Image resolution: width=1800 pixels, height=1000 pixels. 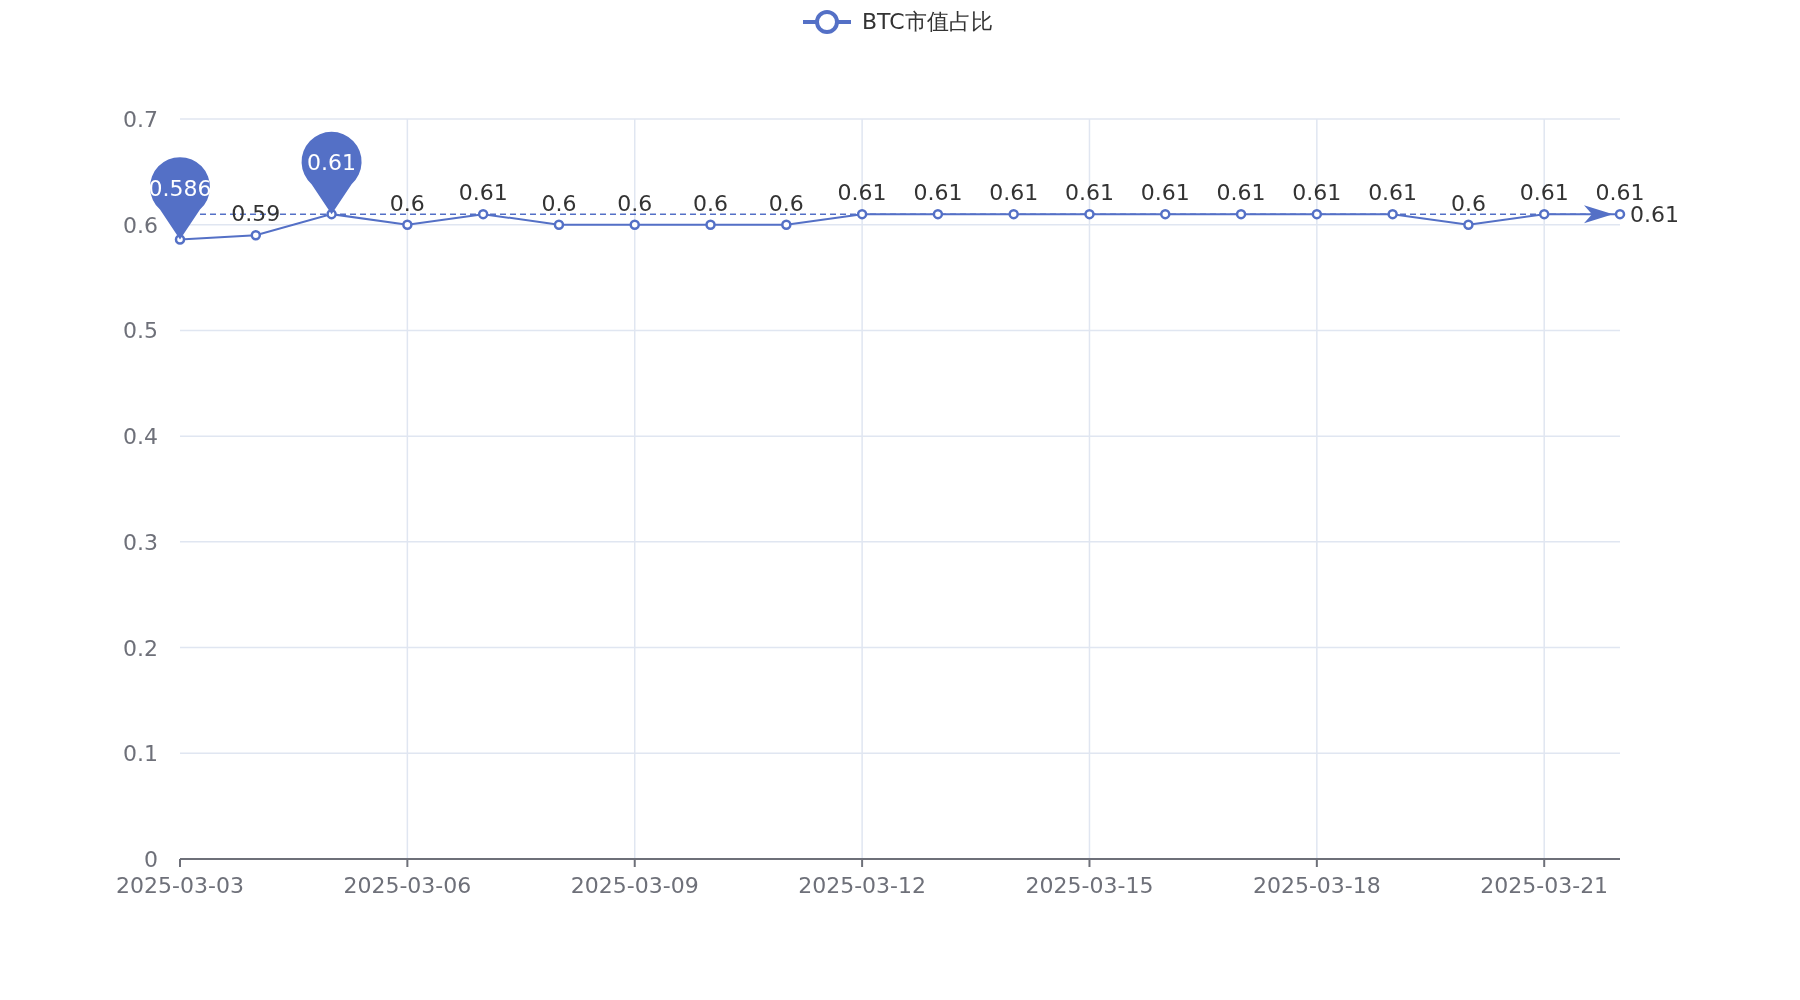 I want to click on pin-label: 0.586, so click(x=180, y=188).